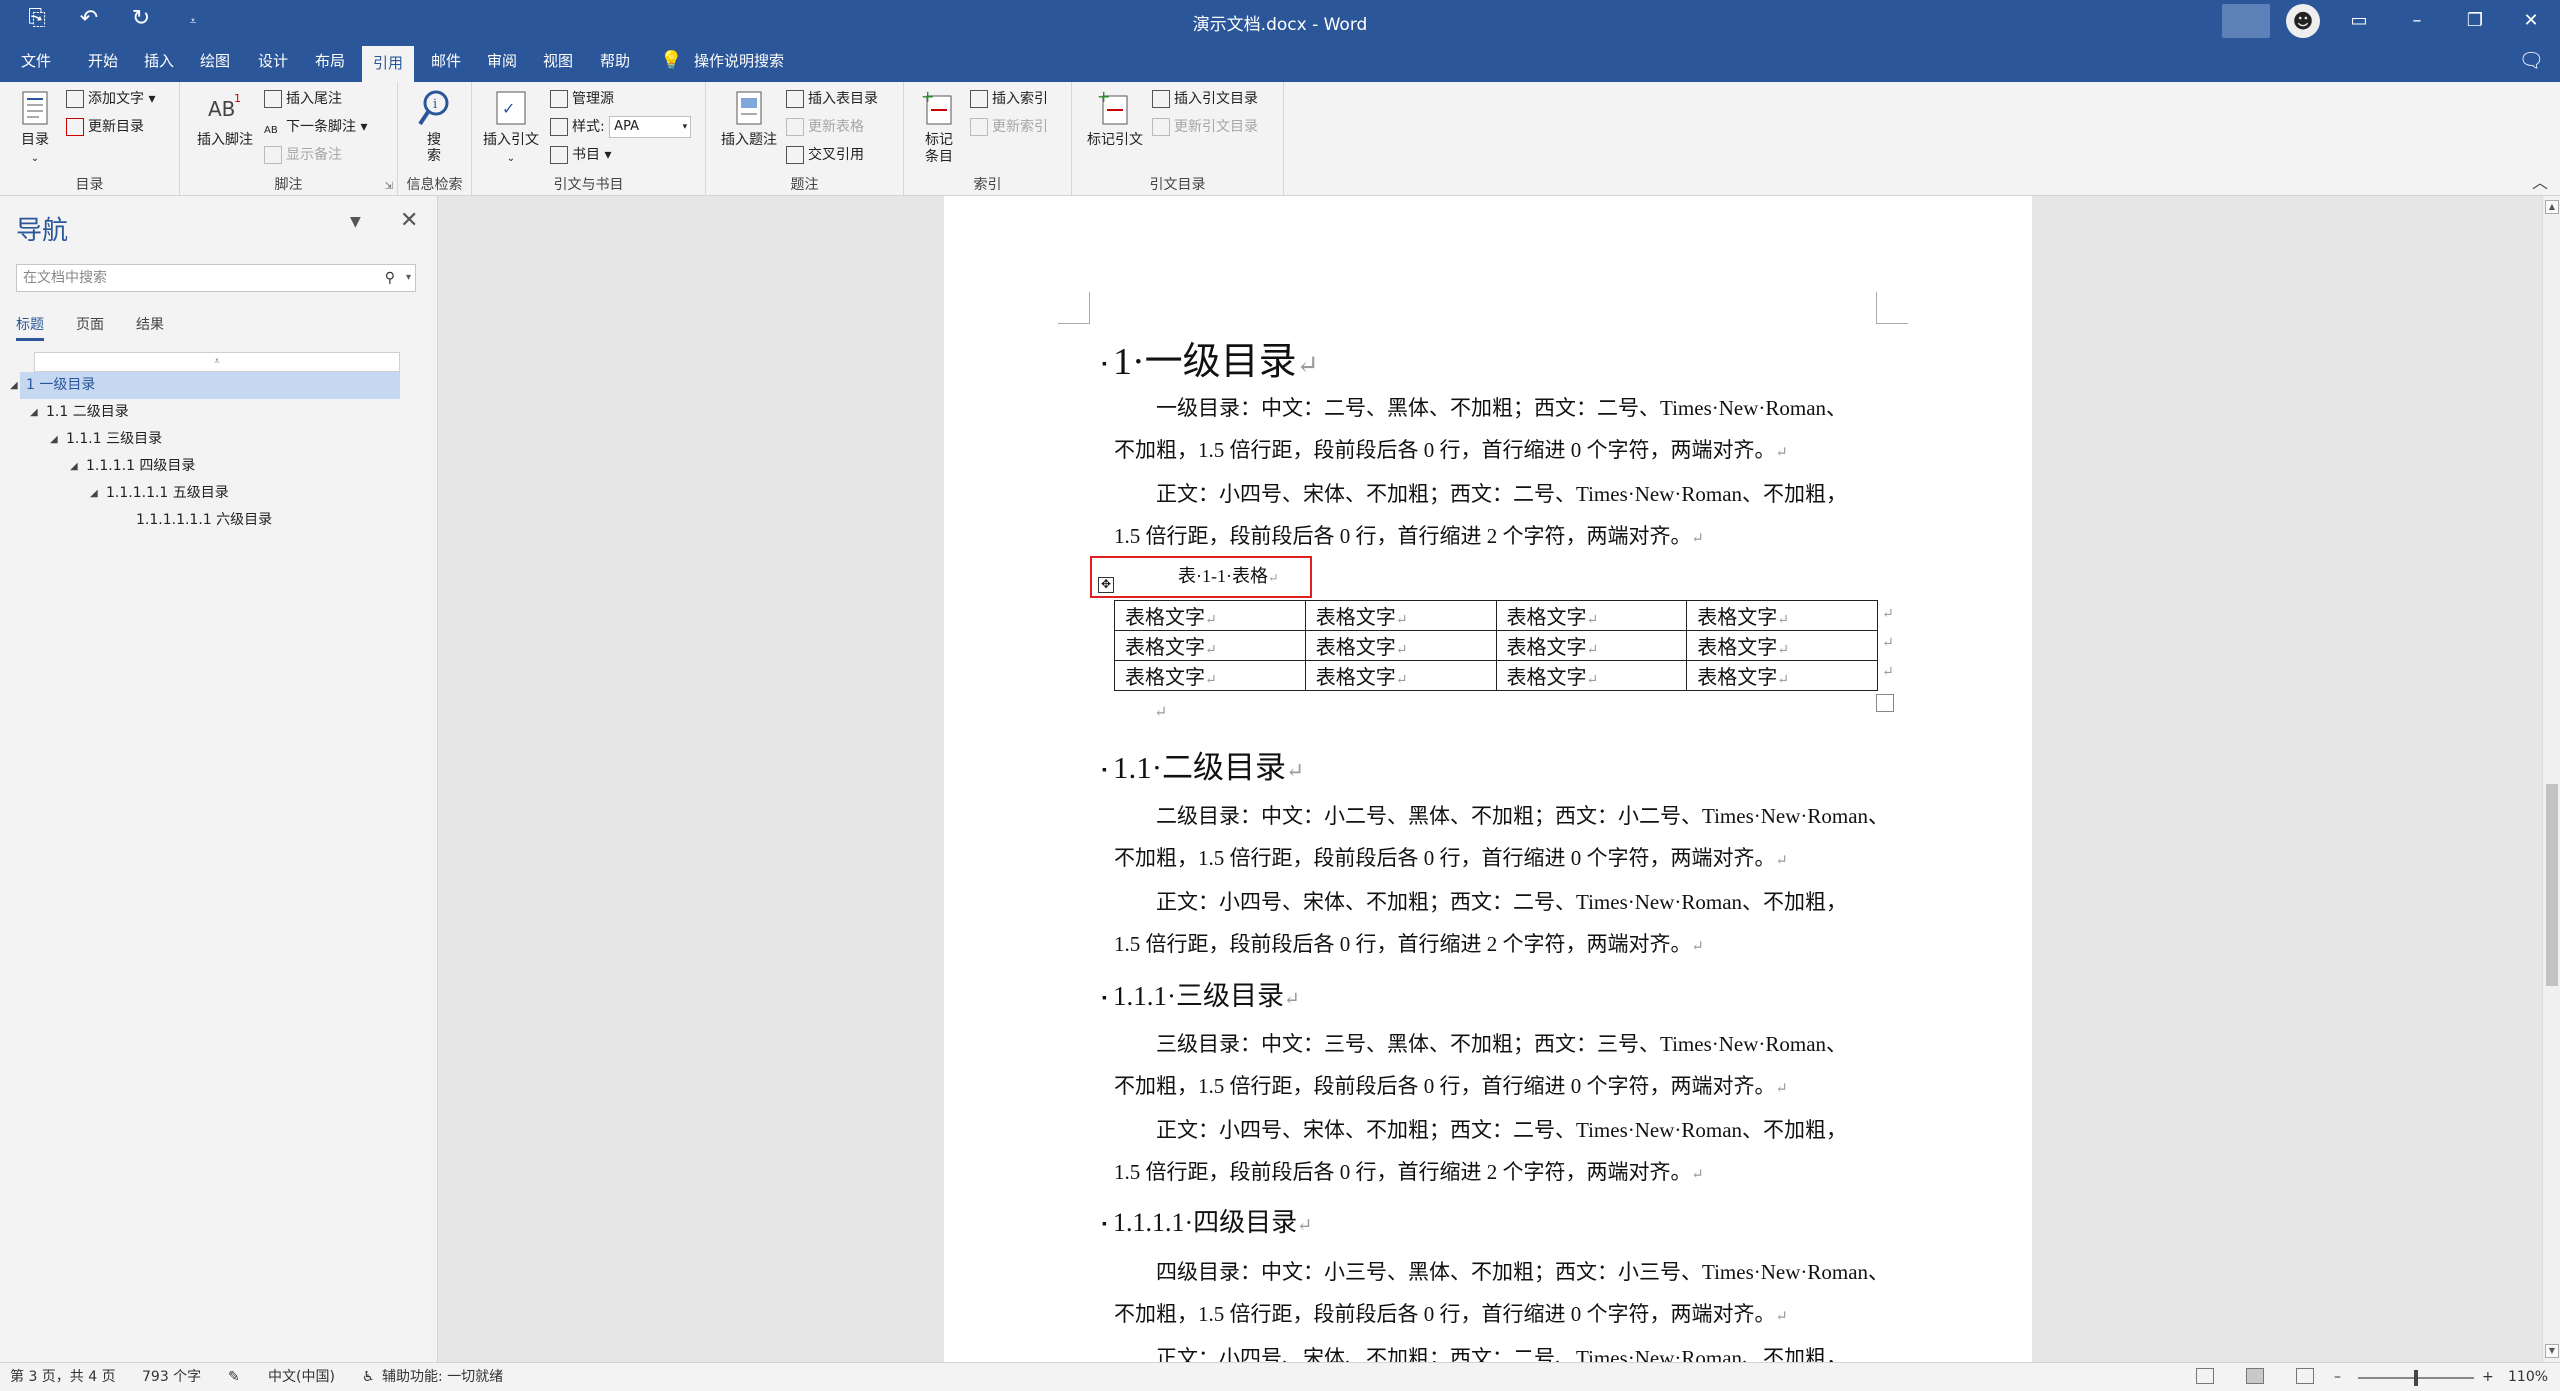  What do you see at coordinates (2540, 181) in the screenshot?
I see `collapse-ribbon-icon: ︿` at bounding box center [2540, 181].